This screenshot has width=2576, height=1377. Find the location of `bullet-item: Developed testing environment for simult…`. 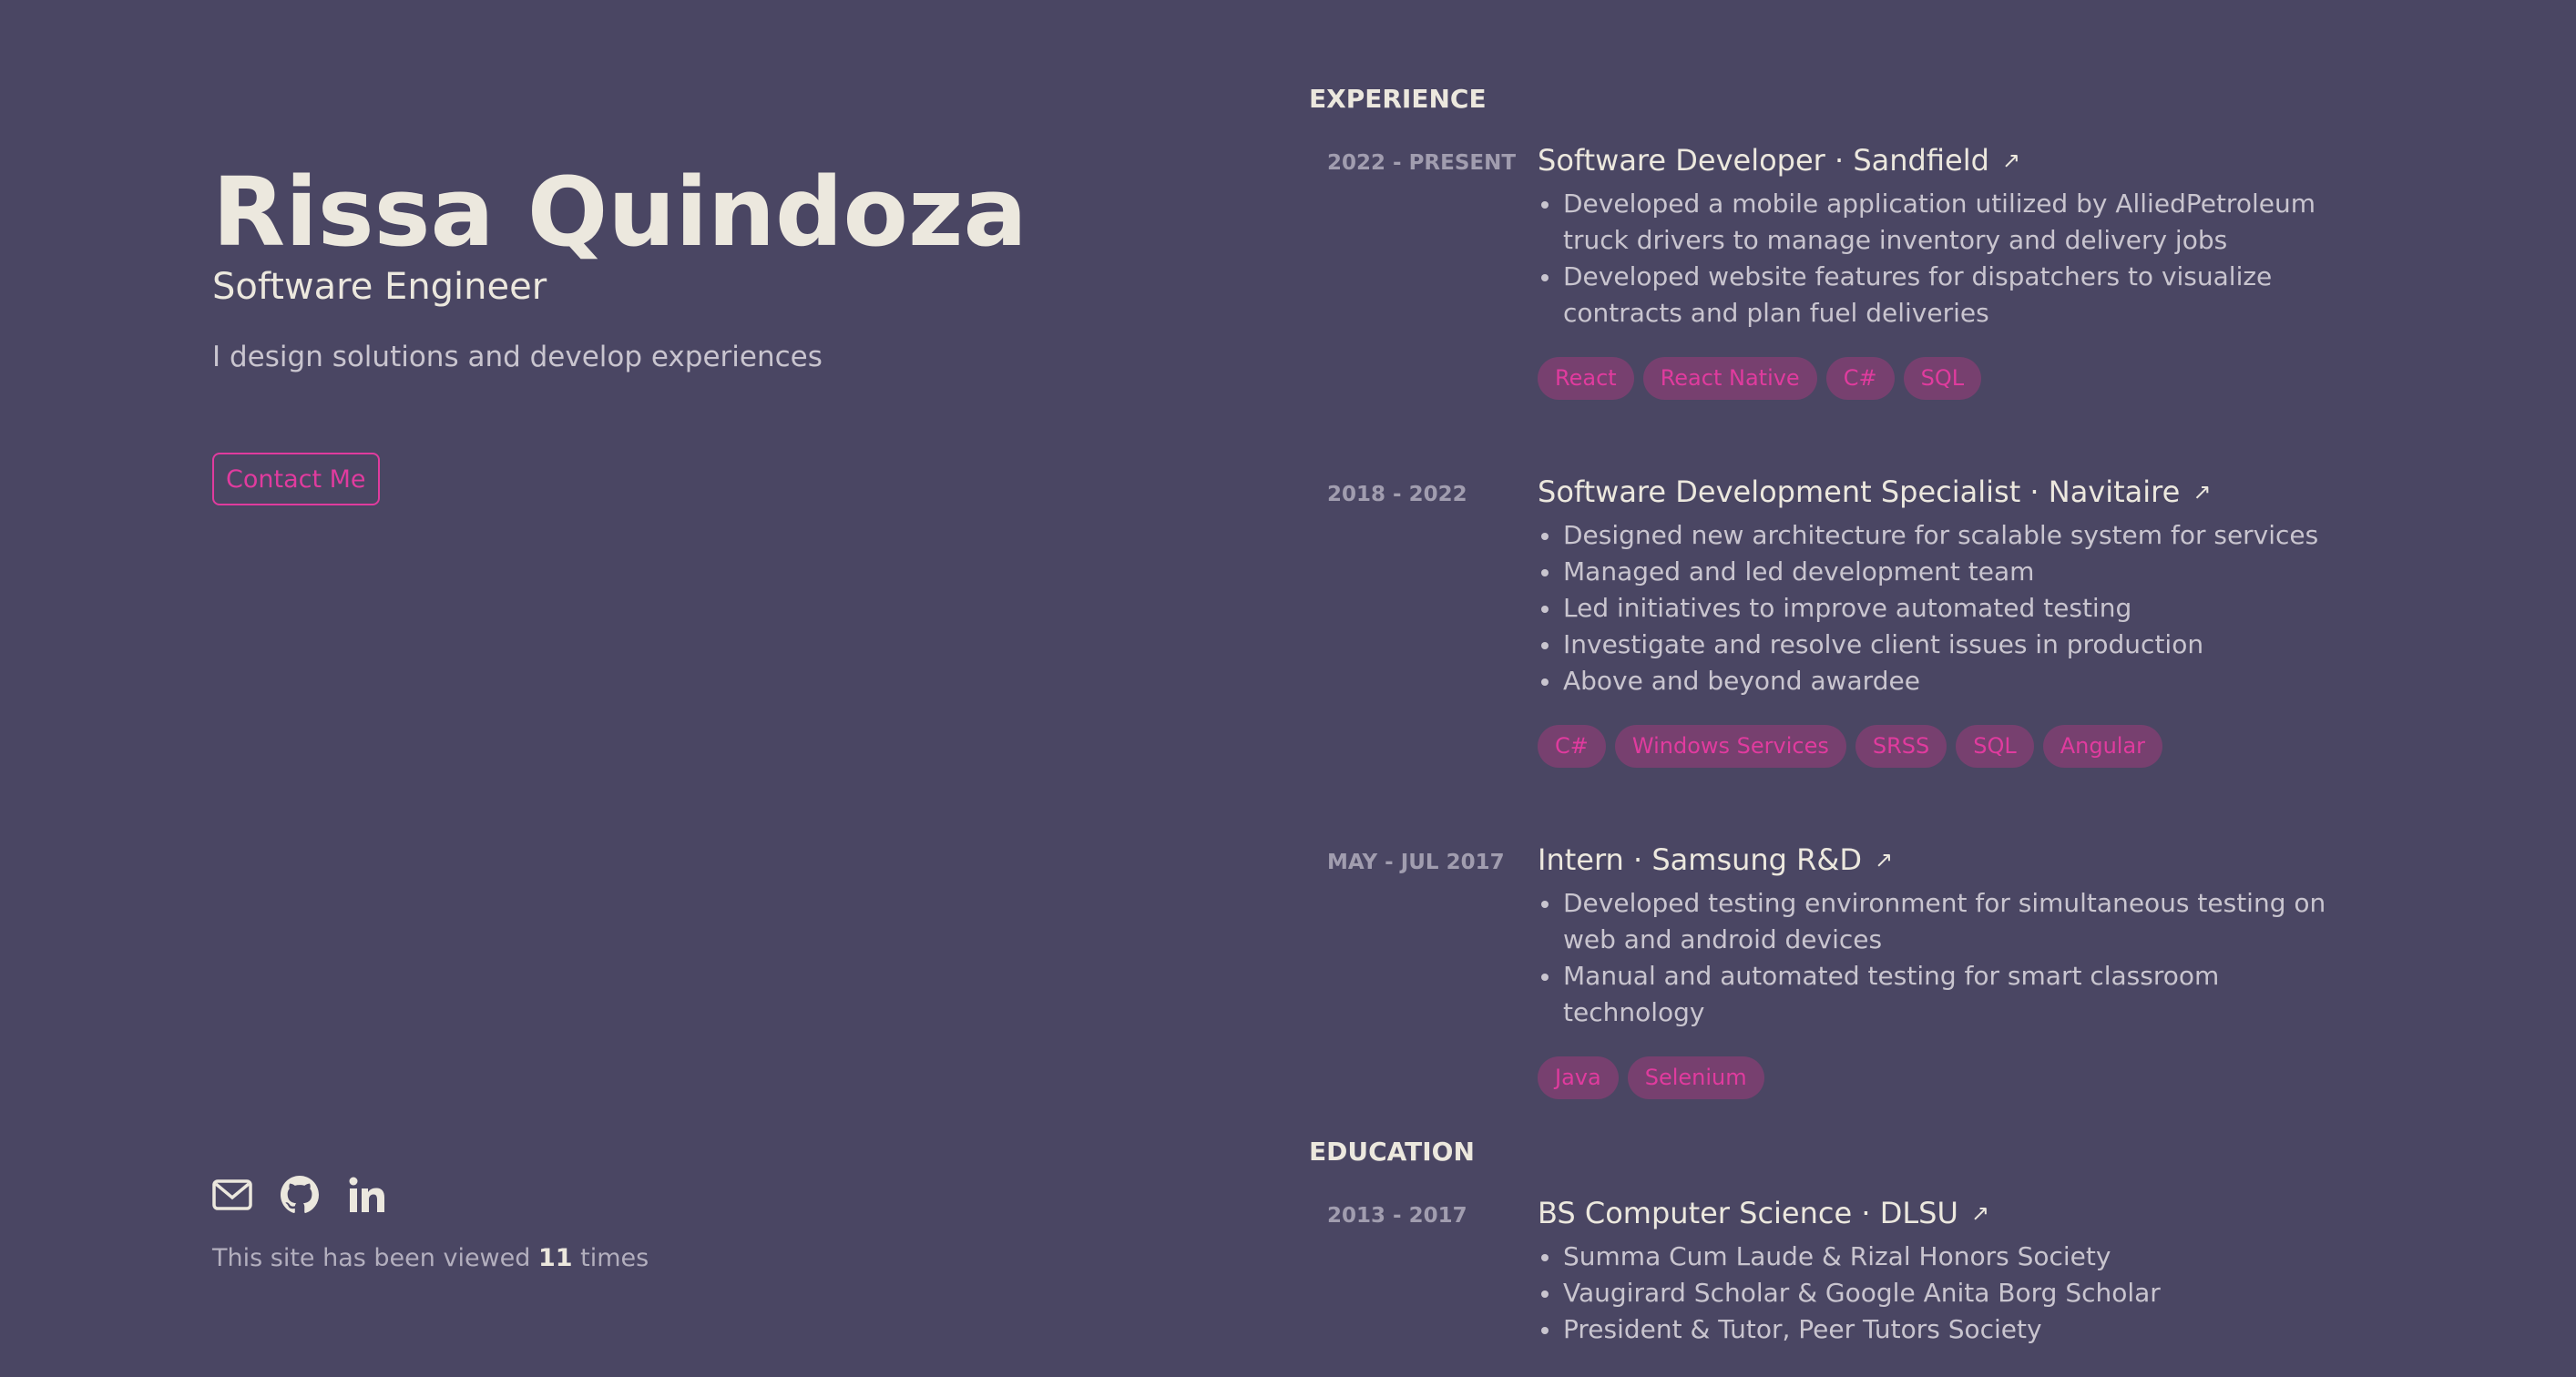

bullet-item: Developed testing environment for simult… is located at coordinates (1949, 922).